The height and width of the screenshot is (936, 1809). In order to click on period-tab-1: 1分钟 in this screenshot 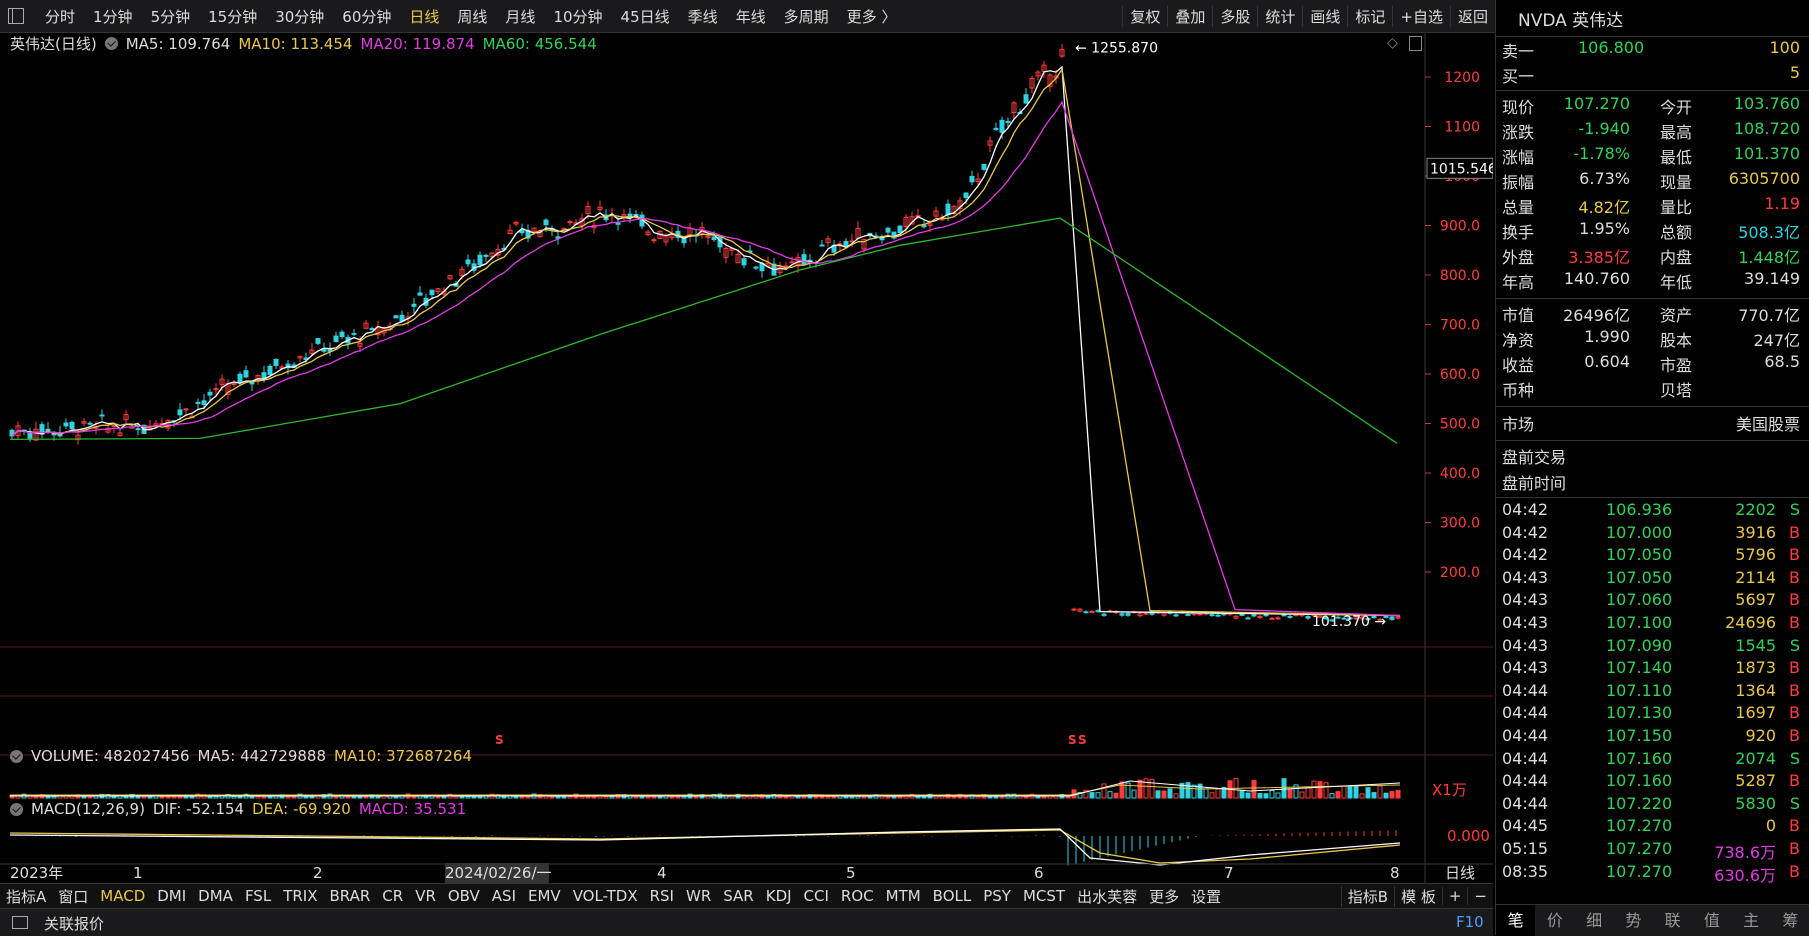, I will do `click(113, 16)`.